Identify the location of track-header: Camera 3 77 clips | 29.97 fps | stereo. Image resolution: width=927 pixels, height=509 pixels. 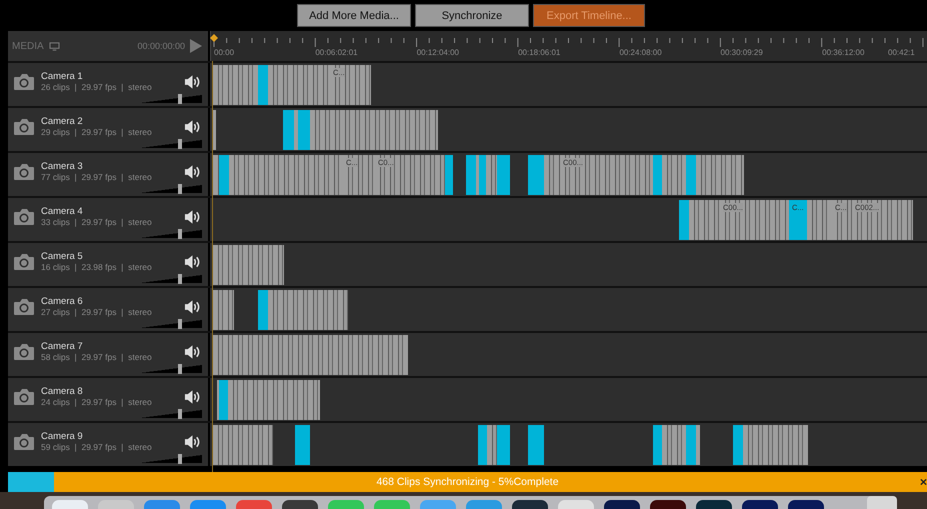
(108, 174).